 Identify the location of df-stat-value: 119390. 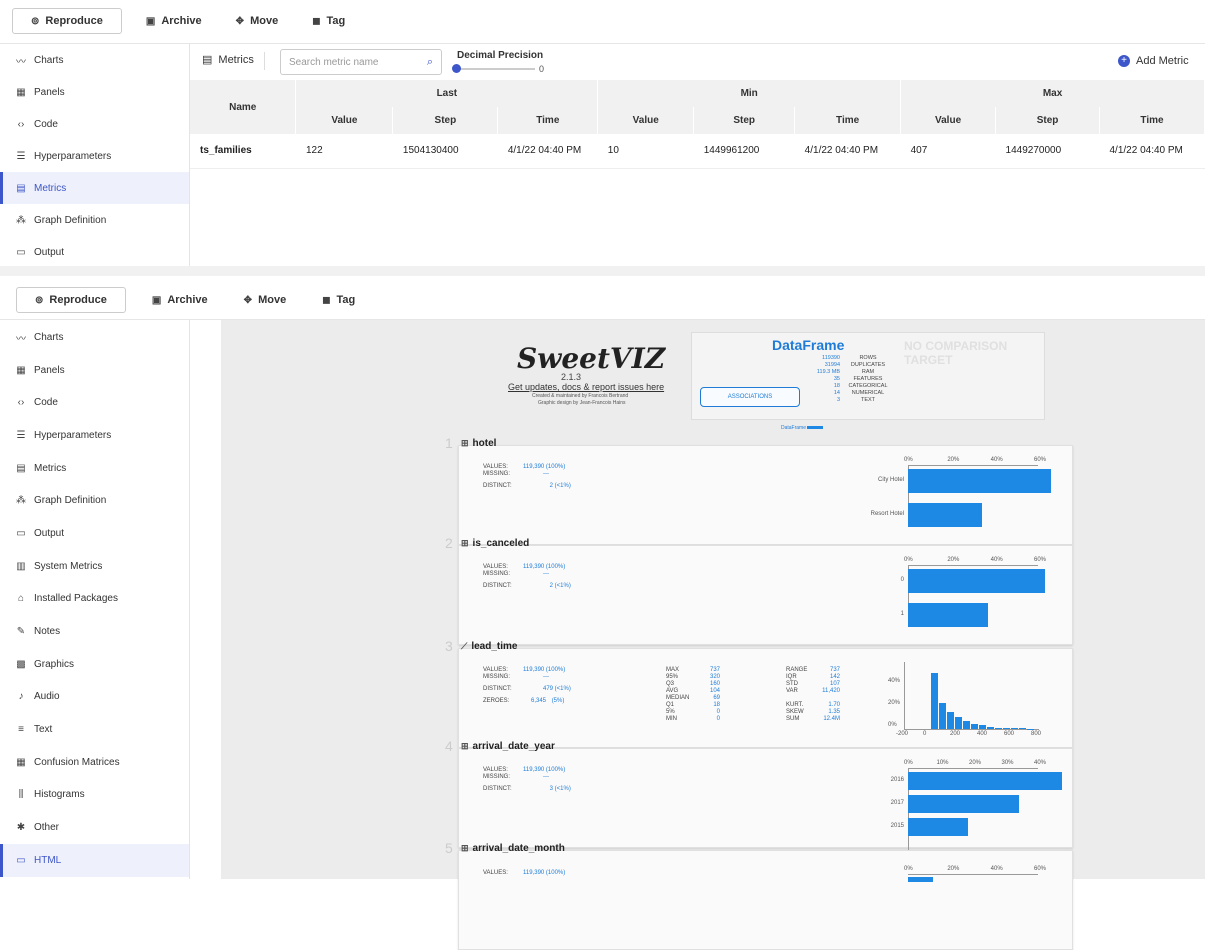
(821, 358).